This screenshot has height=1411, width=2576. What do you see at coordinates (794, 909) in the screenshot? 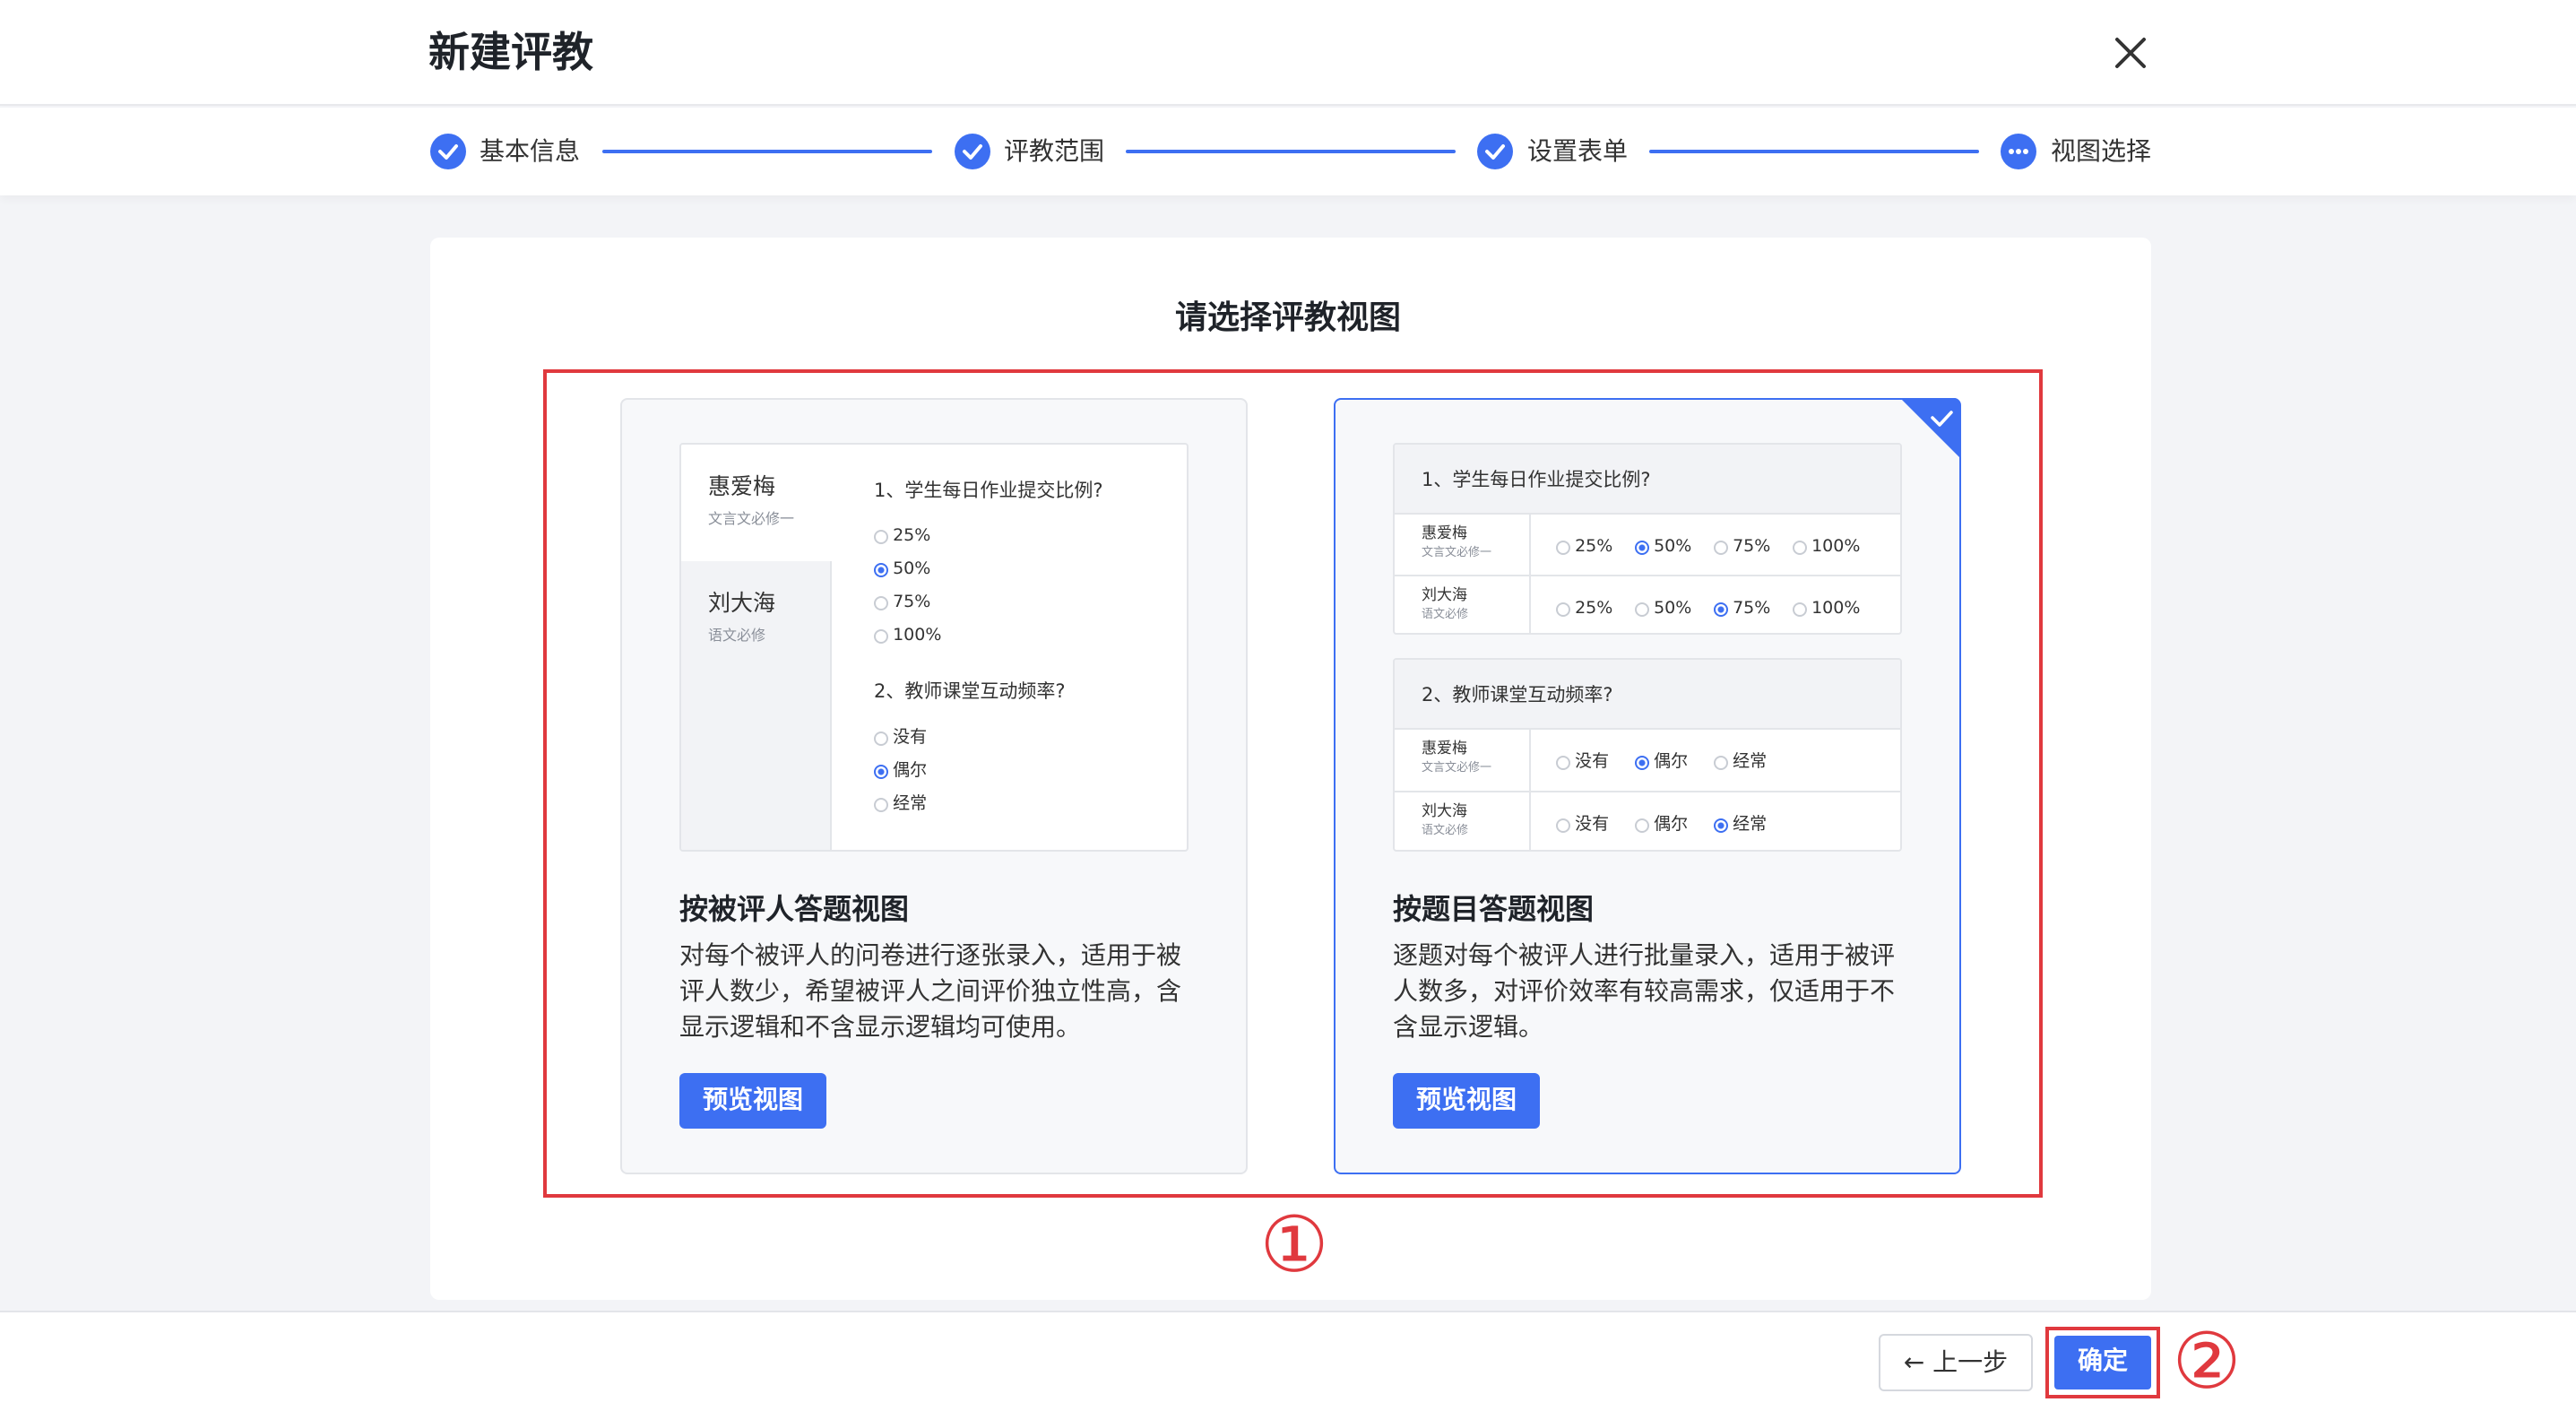
I see `option-title: 按被评人答题视图` at bounding box center [794, 909].